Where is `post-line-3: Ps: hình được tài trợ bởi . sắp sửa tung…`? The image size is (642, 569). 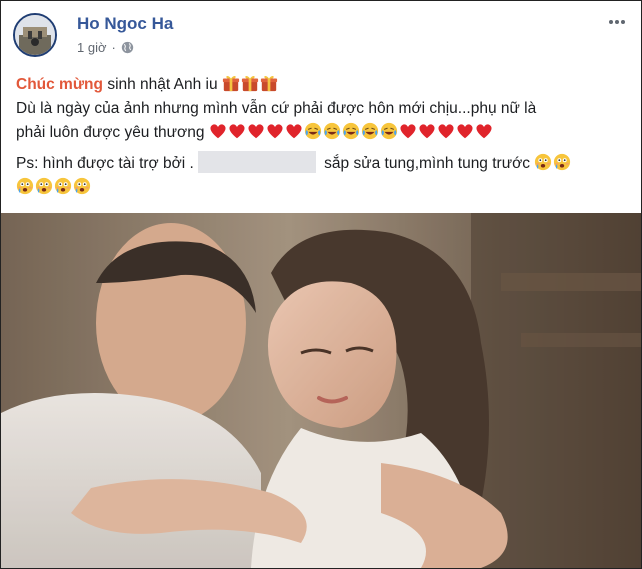 post-line-3: Ps: hình được tài trợ bởi . sắp sửa tung… is located at coordinates (322, 175).